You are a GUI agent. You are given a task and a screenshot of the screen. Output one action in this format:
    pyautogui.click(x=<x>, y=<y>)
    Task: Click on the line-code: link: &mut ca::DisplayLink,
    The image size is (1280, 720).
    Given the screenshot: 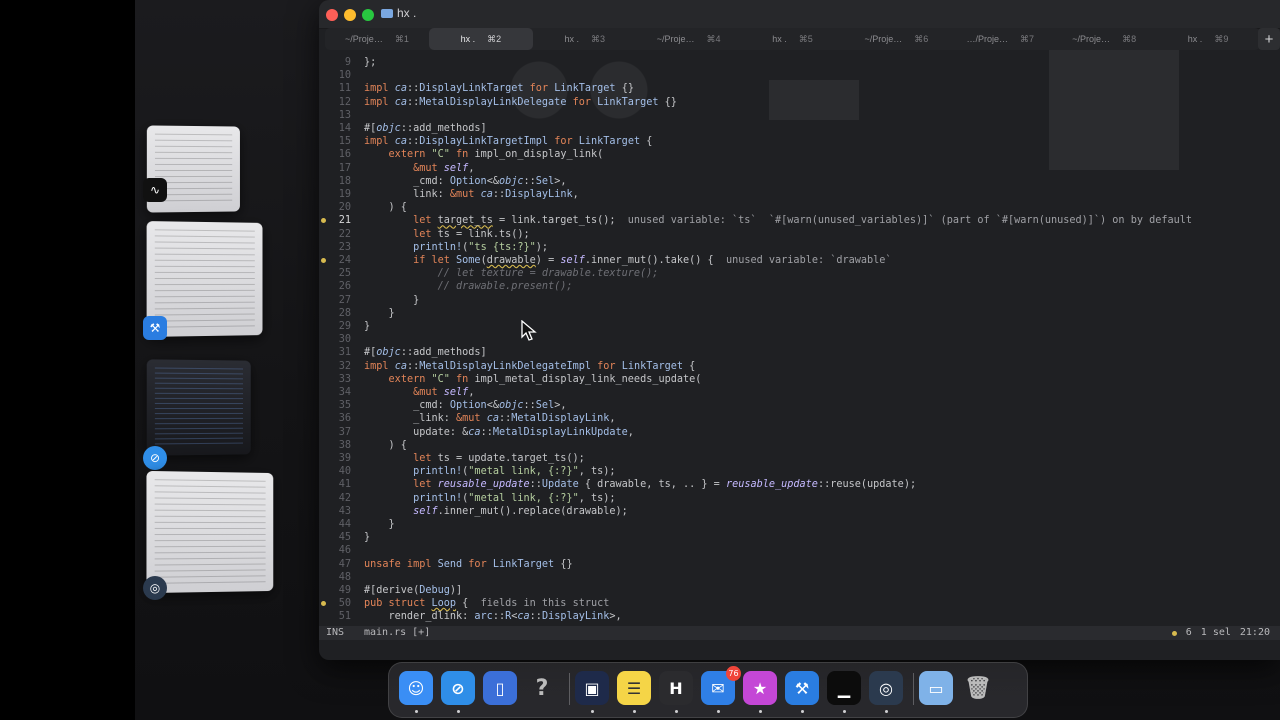 What is the action you would take?
    pyautogui.click(x=471, y=194)
    